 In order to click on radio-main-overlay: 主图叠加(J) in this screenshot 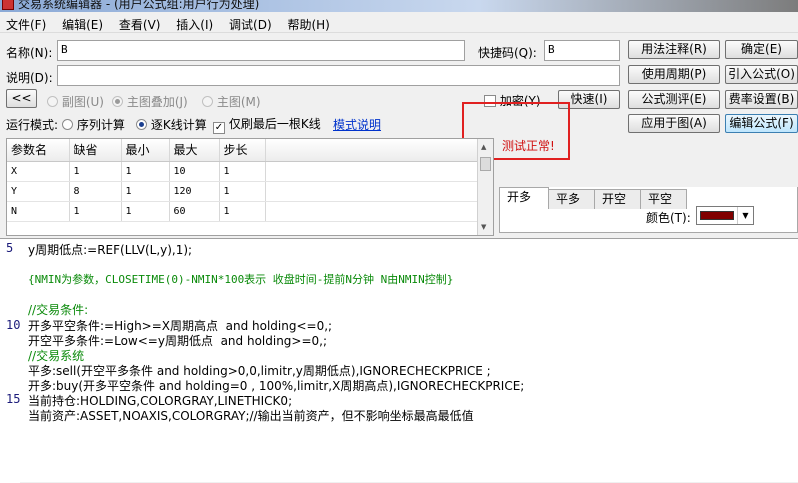, I will do `click(150, 101)`.